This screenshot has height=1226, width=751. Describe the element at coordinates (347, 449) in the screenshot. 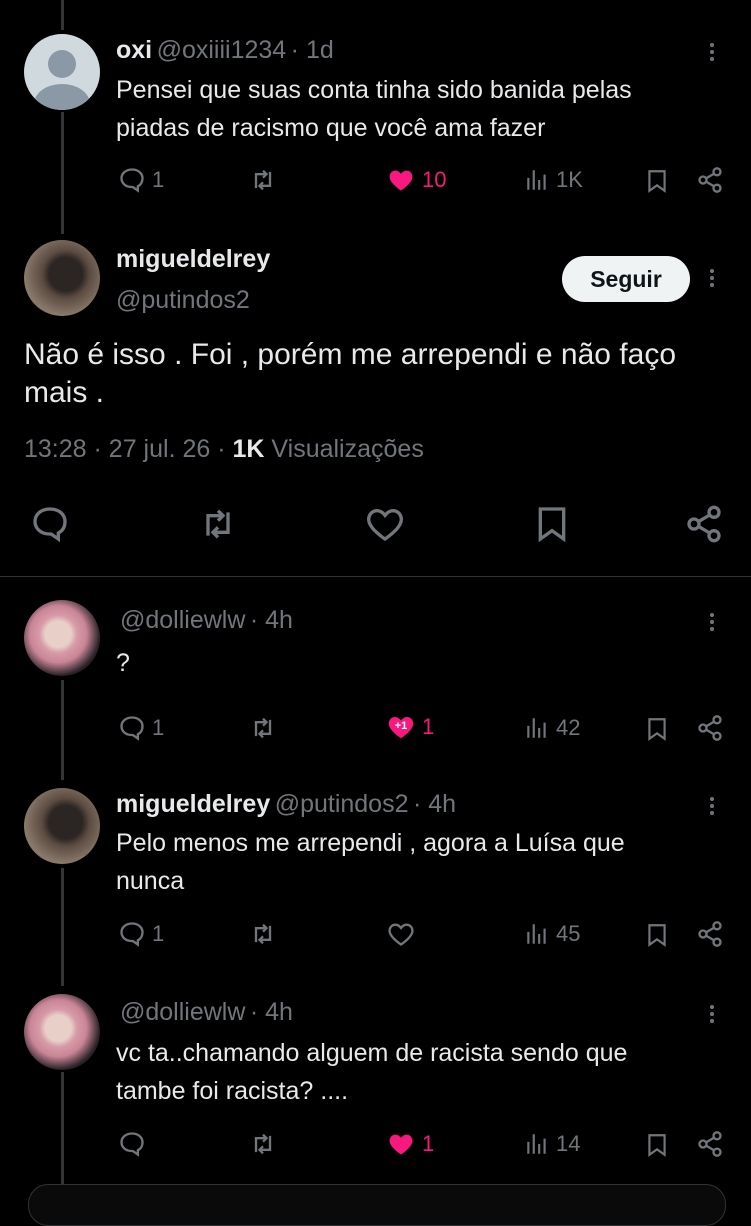

I see `views-label: Visualizações` at that location.